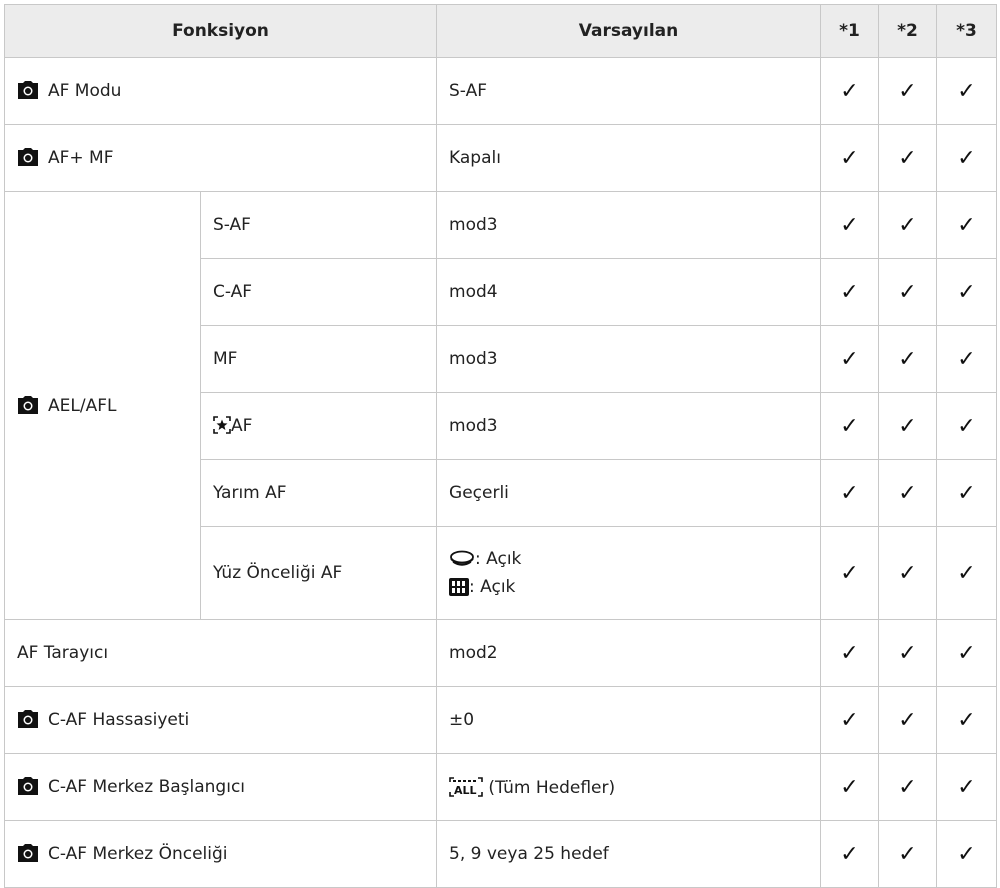  What do you see at coordinates (629, 292) in the screenshot?
I see `default-cell: mod4` at bounding box center [629, 292].